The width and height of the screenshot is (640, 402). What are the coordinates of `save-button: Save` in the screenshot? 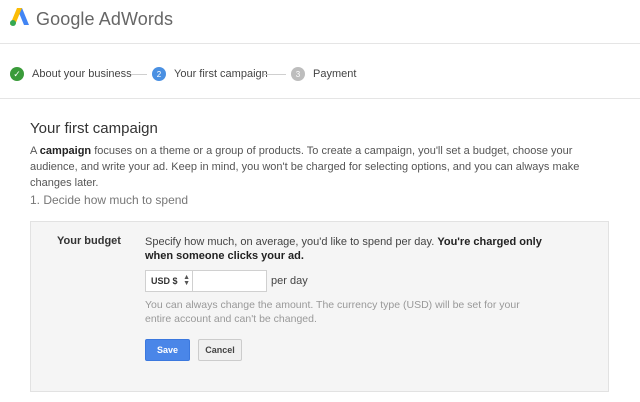 It's located at (167, 350).